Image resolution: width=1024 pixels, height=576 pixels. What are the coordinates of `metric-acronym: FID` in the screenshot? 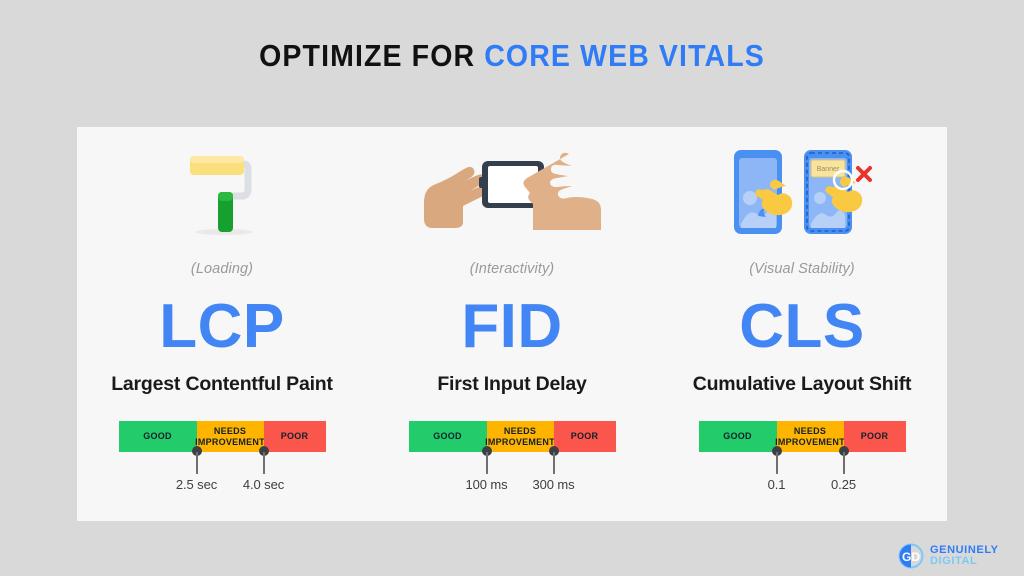 It's located at (512, 326).